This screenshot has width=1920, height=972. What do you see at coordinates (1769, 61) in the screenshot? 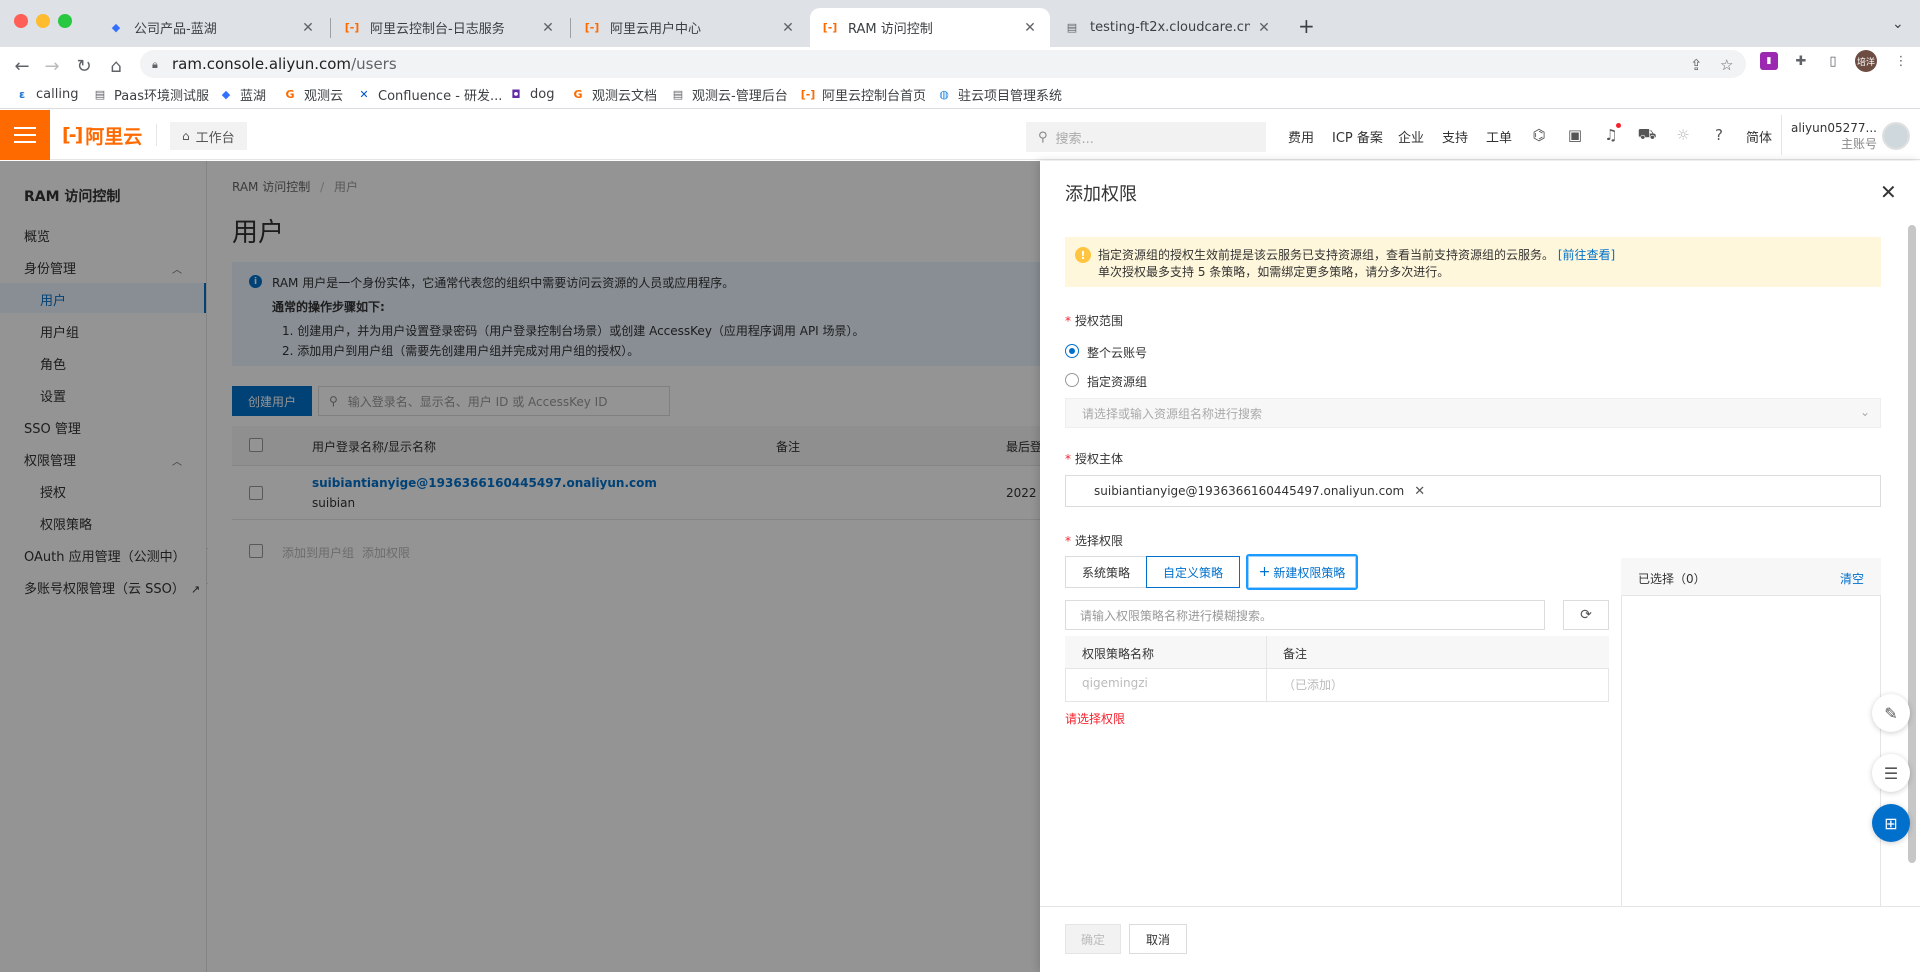
I see `extension-icon: ▮` at bounding box center [1769, 61].